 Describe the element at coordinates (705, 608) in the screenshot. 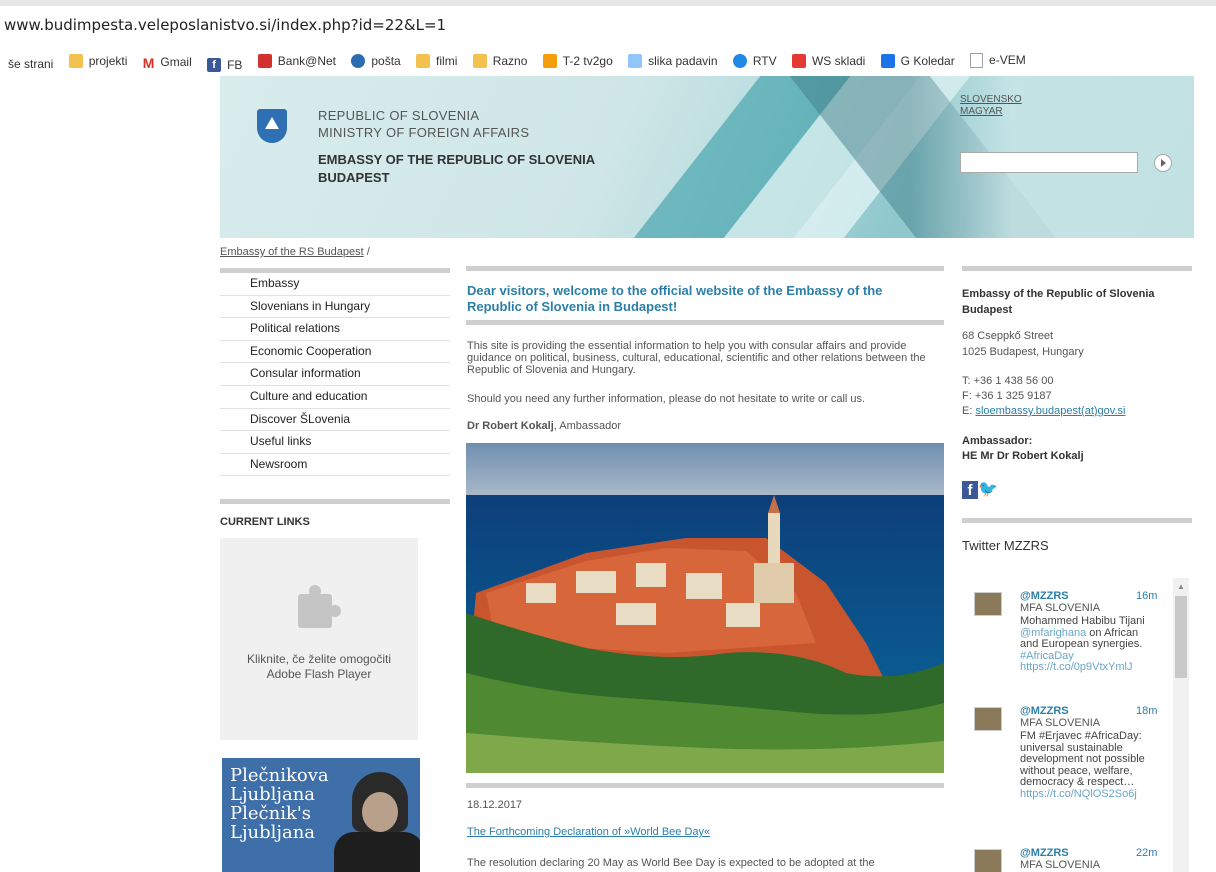

I see `piran-photo` at that location.